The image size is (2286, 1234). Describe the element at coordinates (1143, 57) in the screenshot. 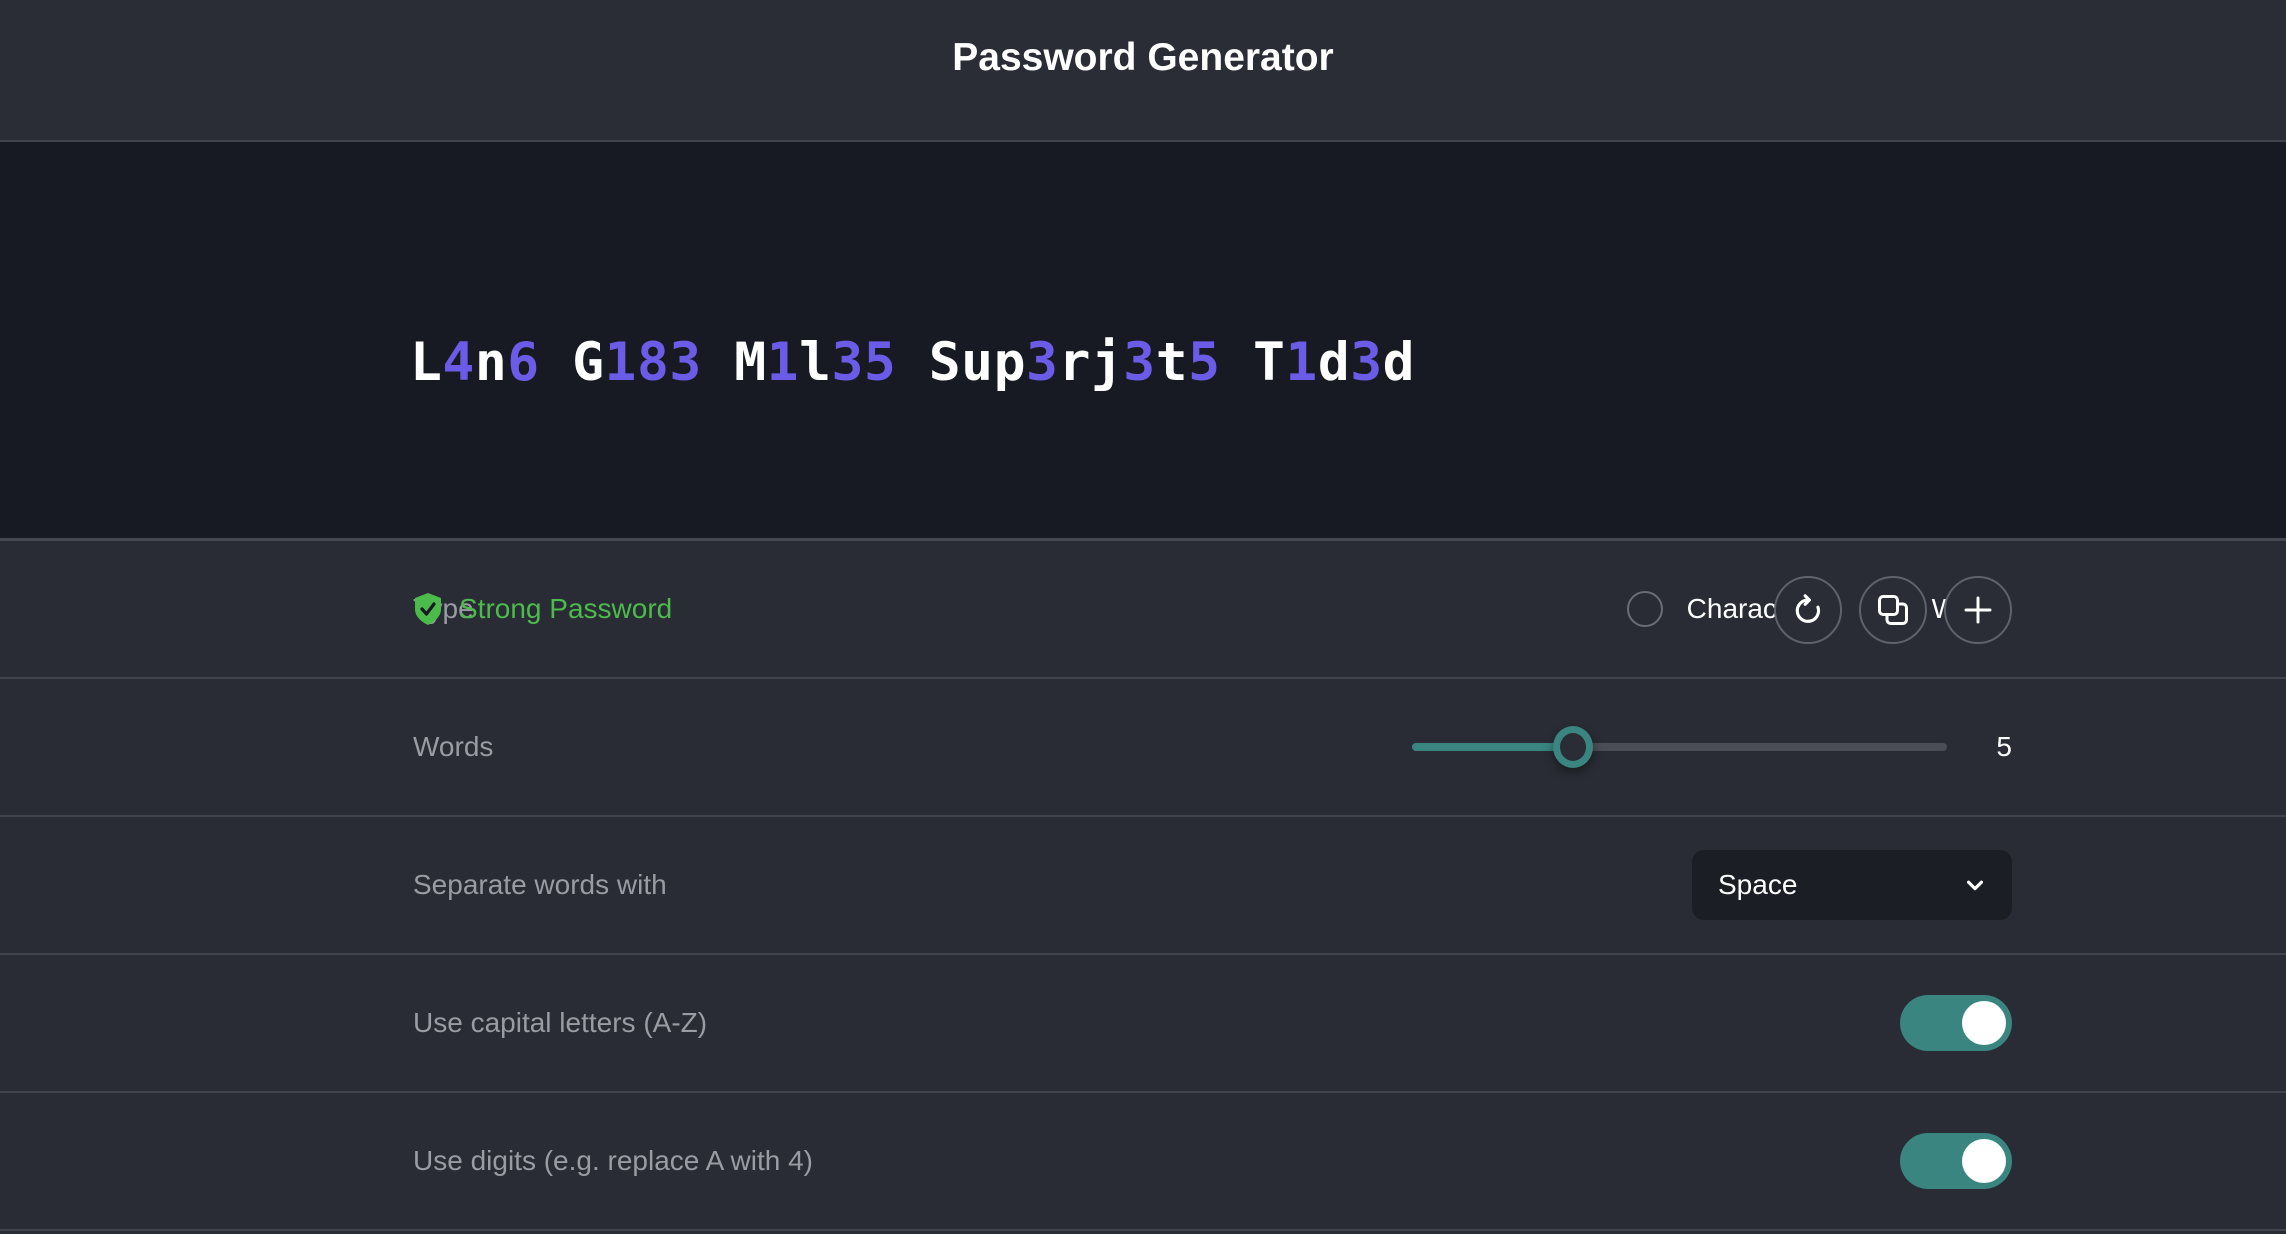

I see `page-title: Password Generator` at that location.